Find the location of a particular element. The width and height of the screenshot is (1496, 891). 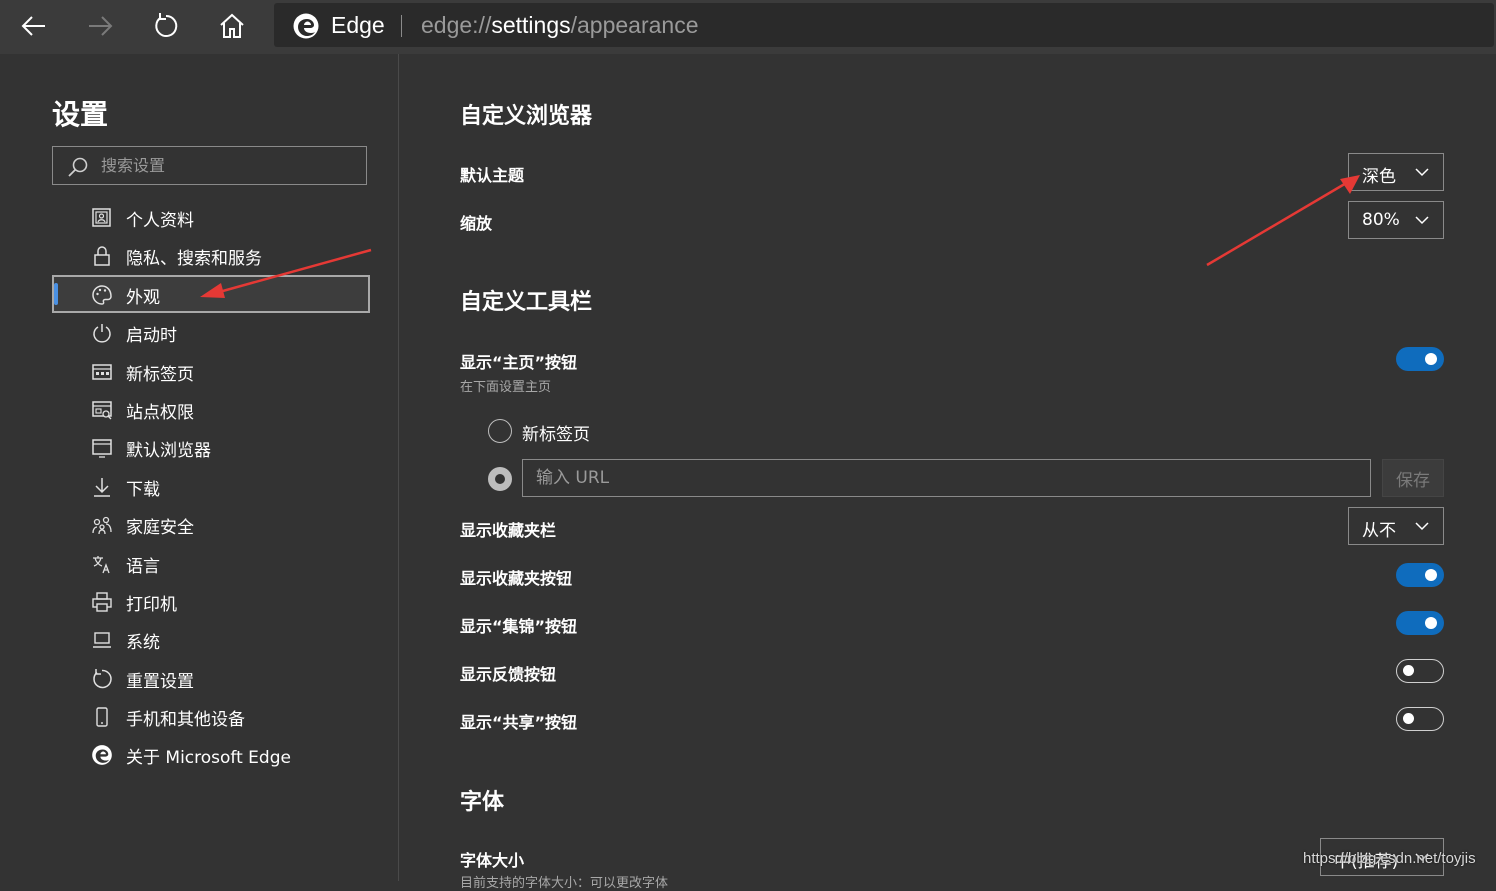

sidebar-item-system: 系统 is located at coordinates (211, 639).